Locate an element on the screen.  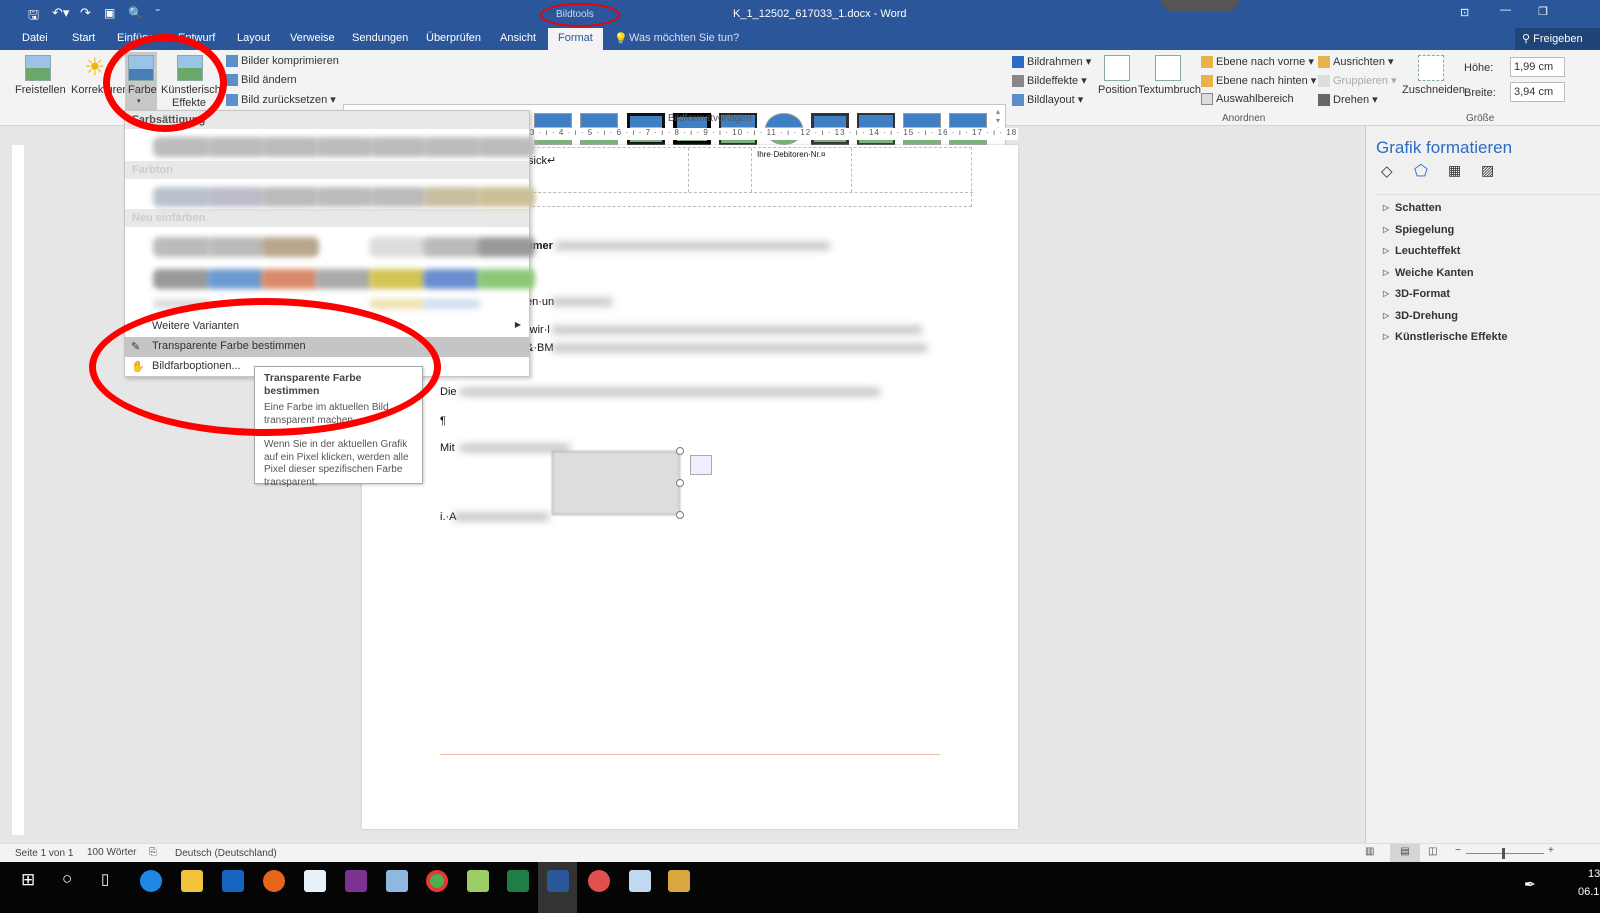
customize-icon: ⁼ is located at coordinates (157, 12).